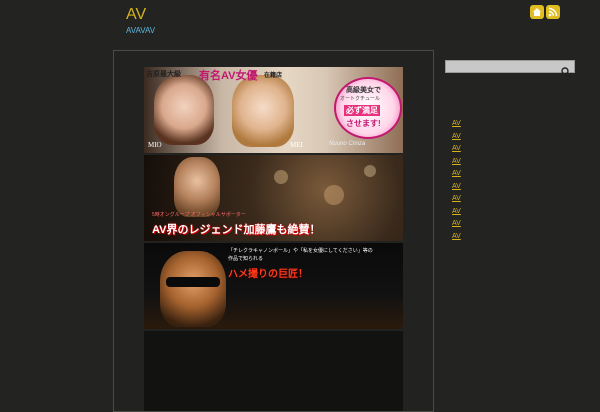 Image resolution: width=600 pixels, height=412 pixels. What do you see at coordinates (363, 90) in the screenshot?
I see `badge-top: 高級美女で` at bounding box center [363, 90].